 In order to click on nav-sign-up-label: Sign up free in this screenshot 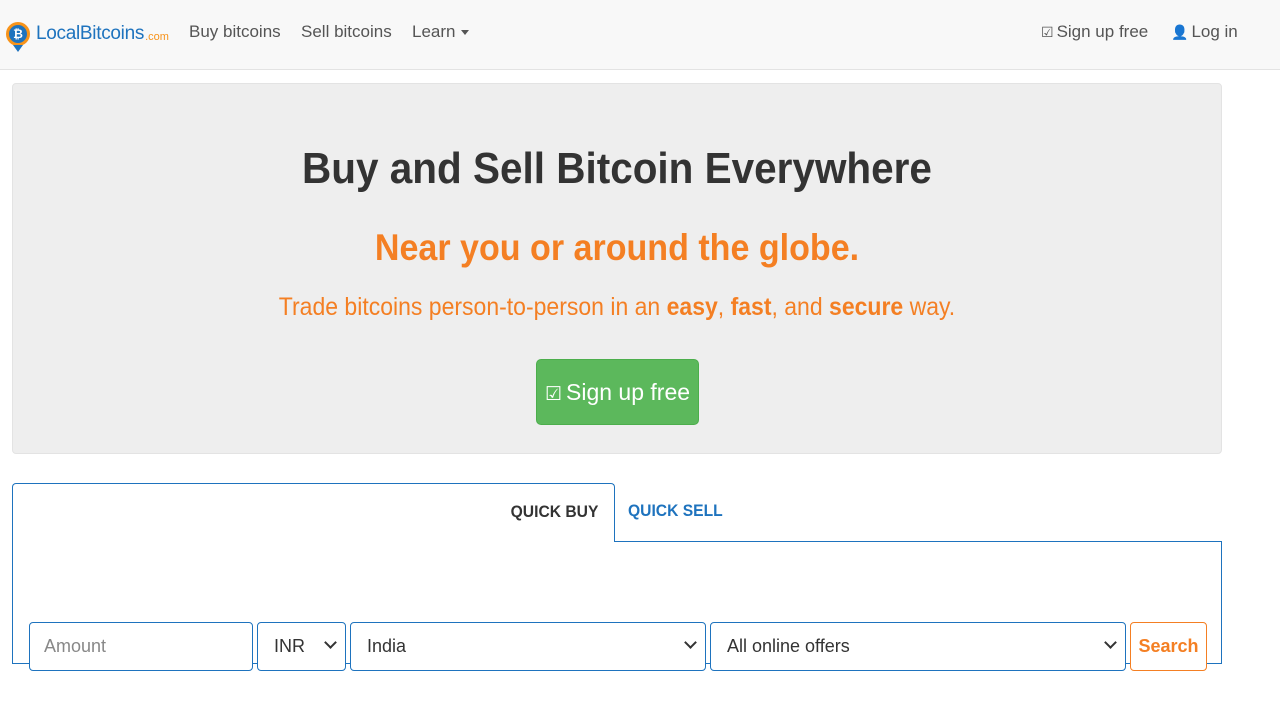, I will do `click(1102, 31)`.